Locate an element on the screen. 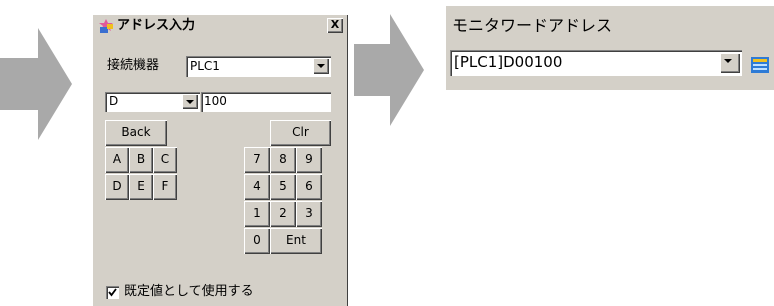 The width and height of the screenshot is (774, 306). app-icon is located at coordinates (106, 26).